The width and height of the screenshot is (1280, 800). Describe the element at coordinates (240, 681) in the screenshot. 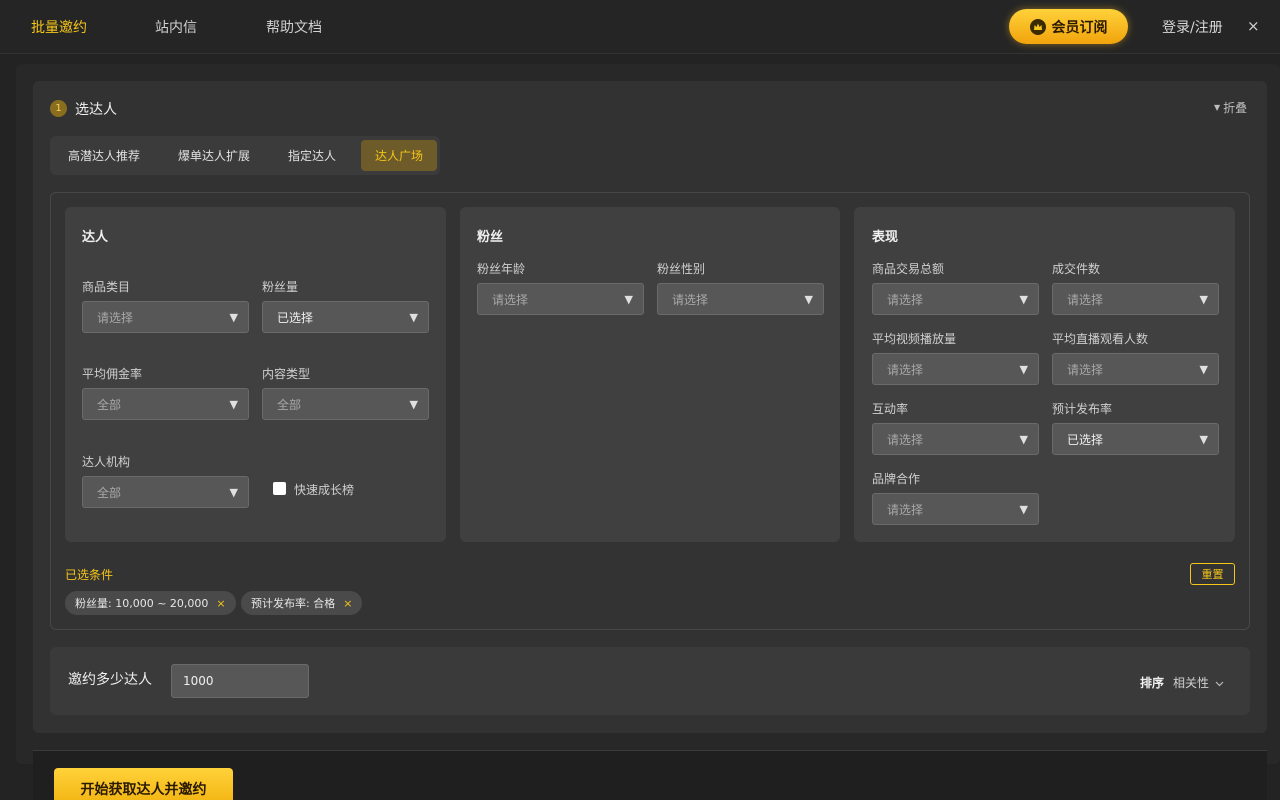

I see `invite-count-input` at that location.